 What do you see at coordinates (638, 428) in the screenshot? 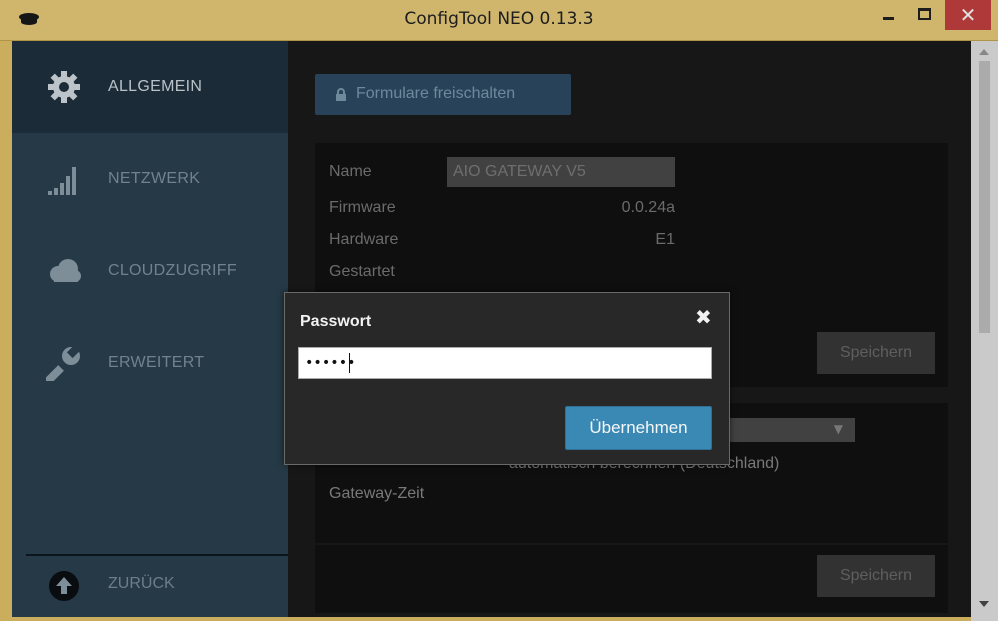
I see `apply-button: Übernehmen` at bounding box center [638, 428].